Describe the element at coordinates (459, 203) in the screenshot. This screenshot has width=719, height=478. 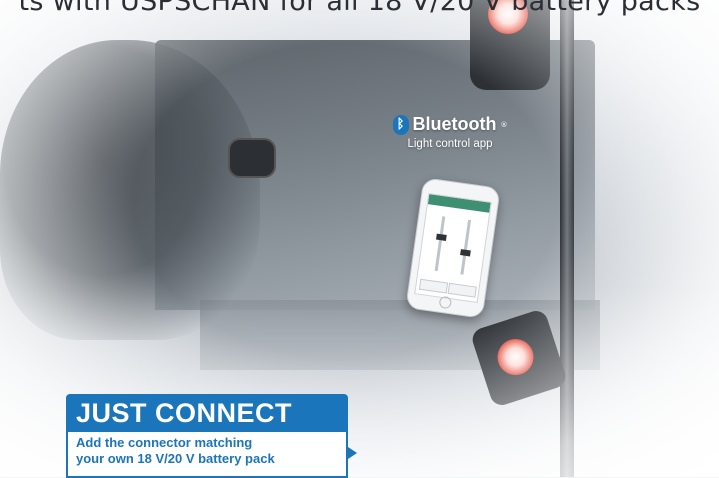
I see `app-bar` at that location.